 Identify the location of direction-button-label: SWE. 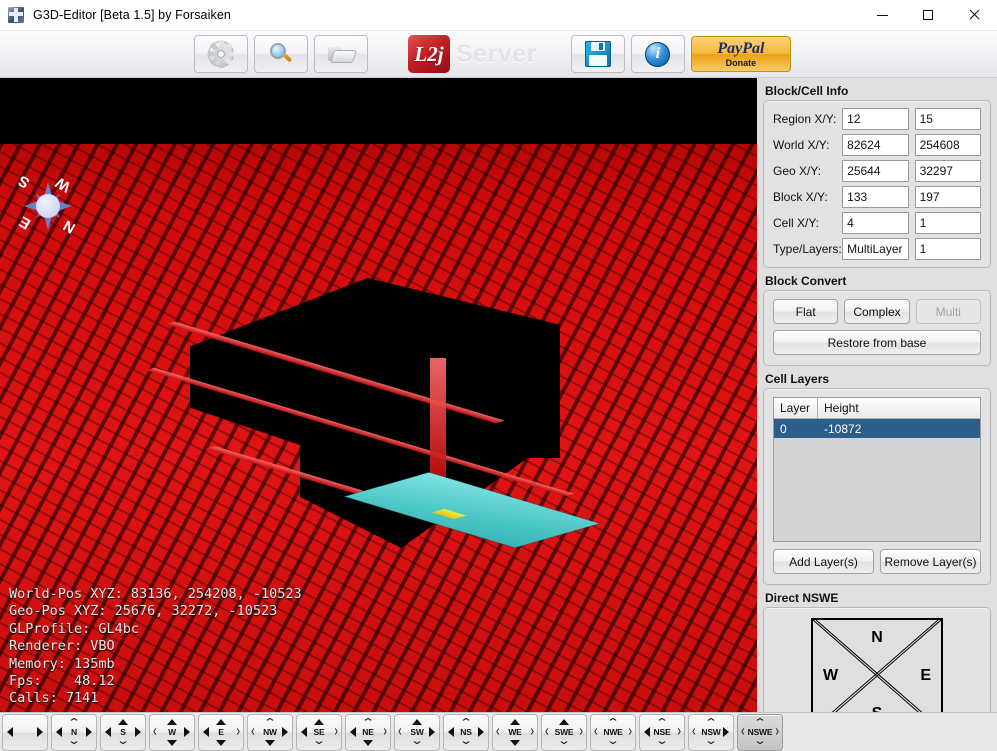
(564, 732).